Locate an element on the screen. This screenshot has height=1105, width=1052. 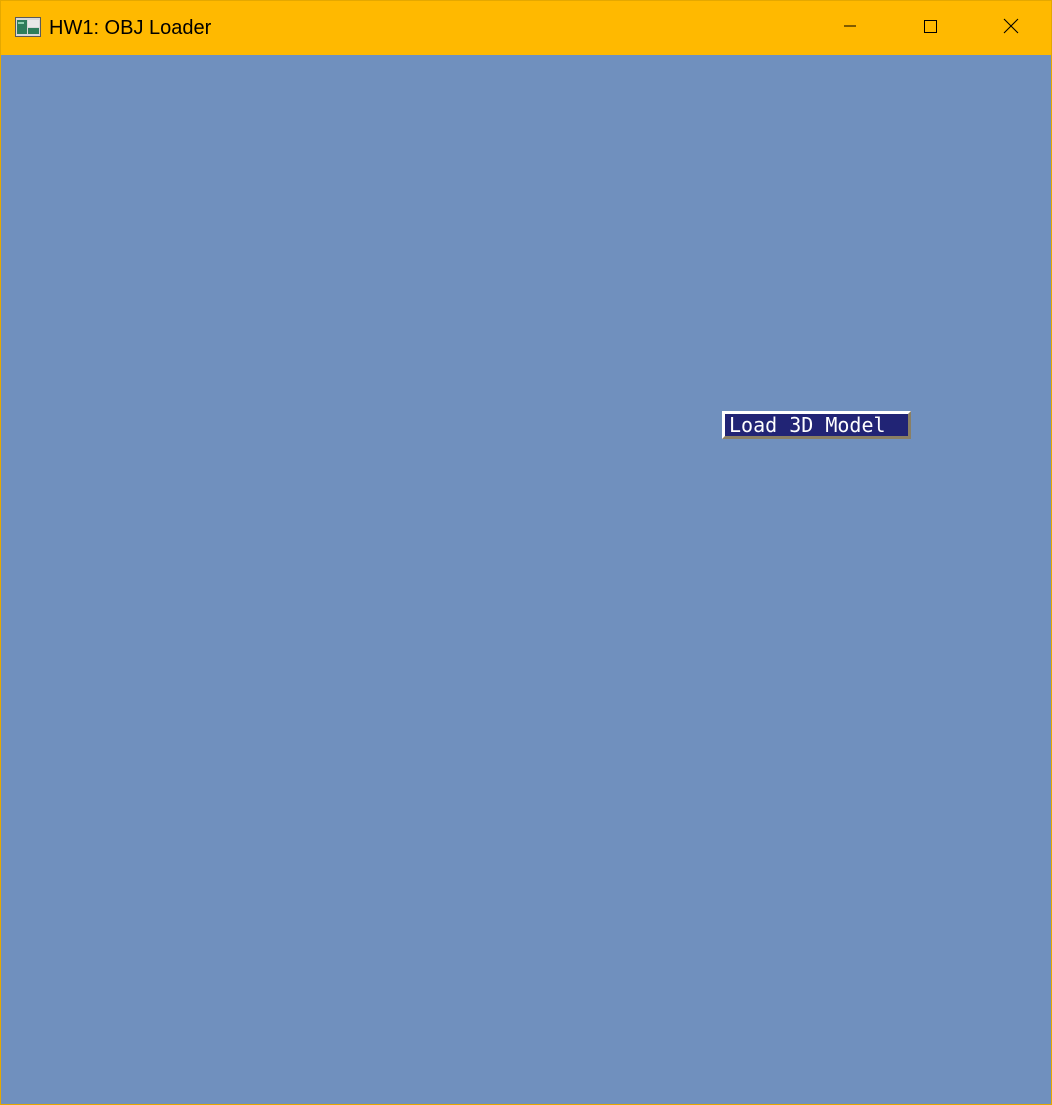
minimize-icon is located at coordinates (850, 28).